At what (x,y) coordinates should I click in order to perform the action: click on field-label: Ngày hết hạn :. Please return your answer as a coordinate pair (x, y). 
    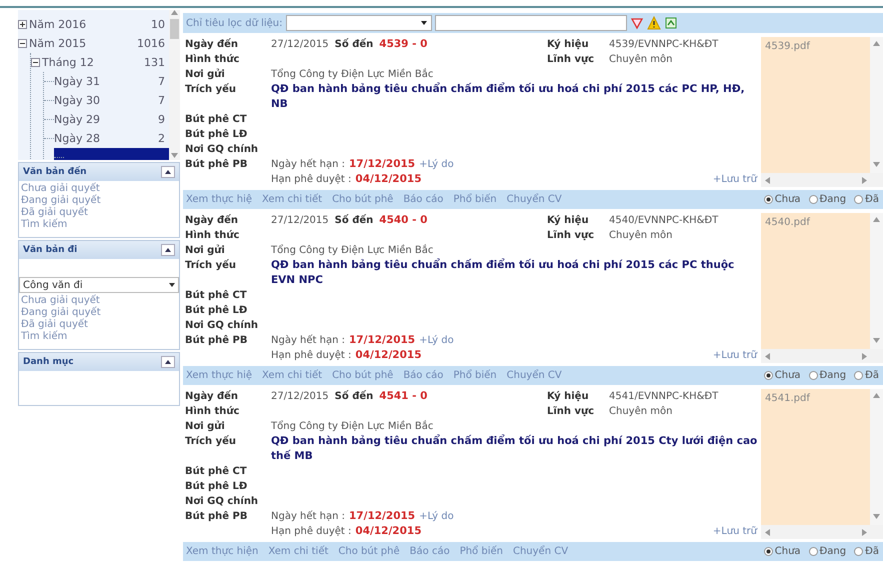
    Looking at the image, I should click on (308, 517).